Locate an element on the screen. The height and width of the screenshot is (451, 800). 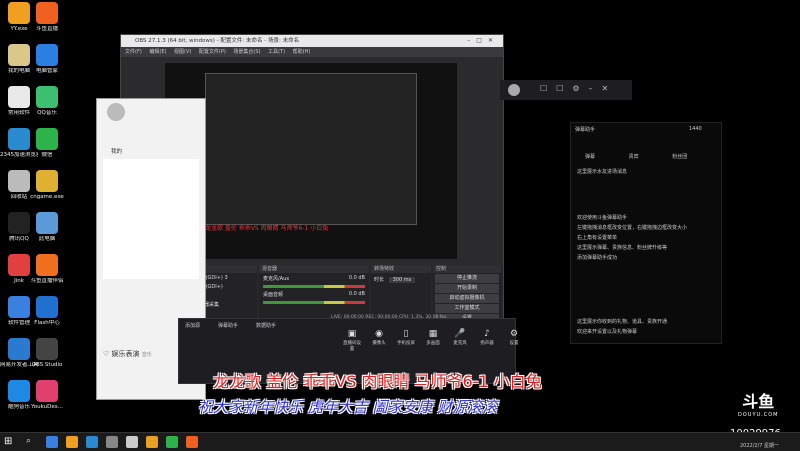
desktop-icon: 微信 is located at coordinates (47, 143).